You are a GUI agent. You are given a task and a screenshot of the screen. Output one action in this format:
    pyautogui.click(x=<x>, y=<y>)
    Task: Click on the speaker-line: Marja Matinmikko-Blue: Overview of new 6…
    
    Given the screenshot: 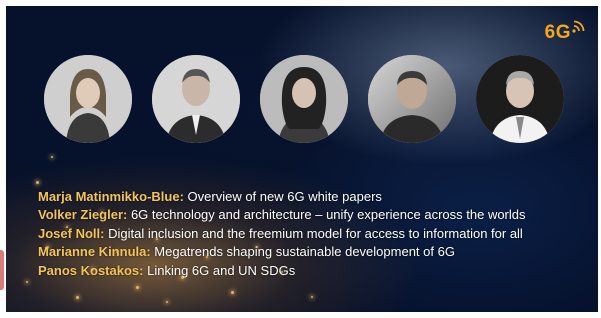 What is the action you would take?
    pyautogui.click(x=314, y=197)
    